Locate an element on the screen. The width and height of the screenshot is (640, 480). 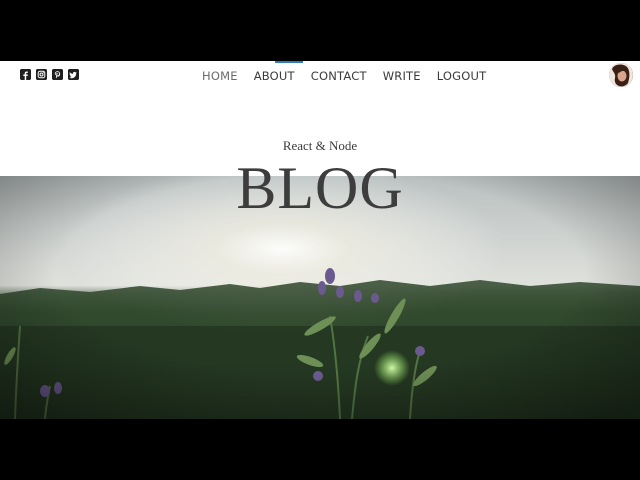
header-subtitle: React & Node is located at coordinates (320, 145).